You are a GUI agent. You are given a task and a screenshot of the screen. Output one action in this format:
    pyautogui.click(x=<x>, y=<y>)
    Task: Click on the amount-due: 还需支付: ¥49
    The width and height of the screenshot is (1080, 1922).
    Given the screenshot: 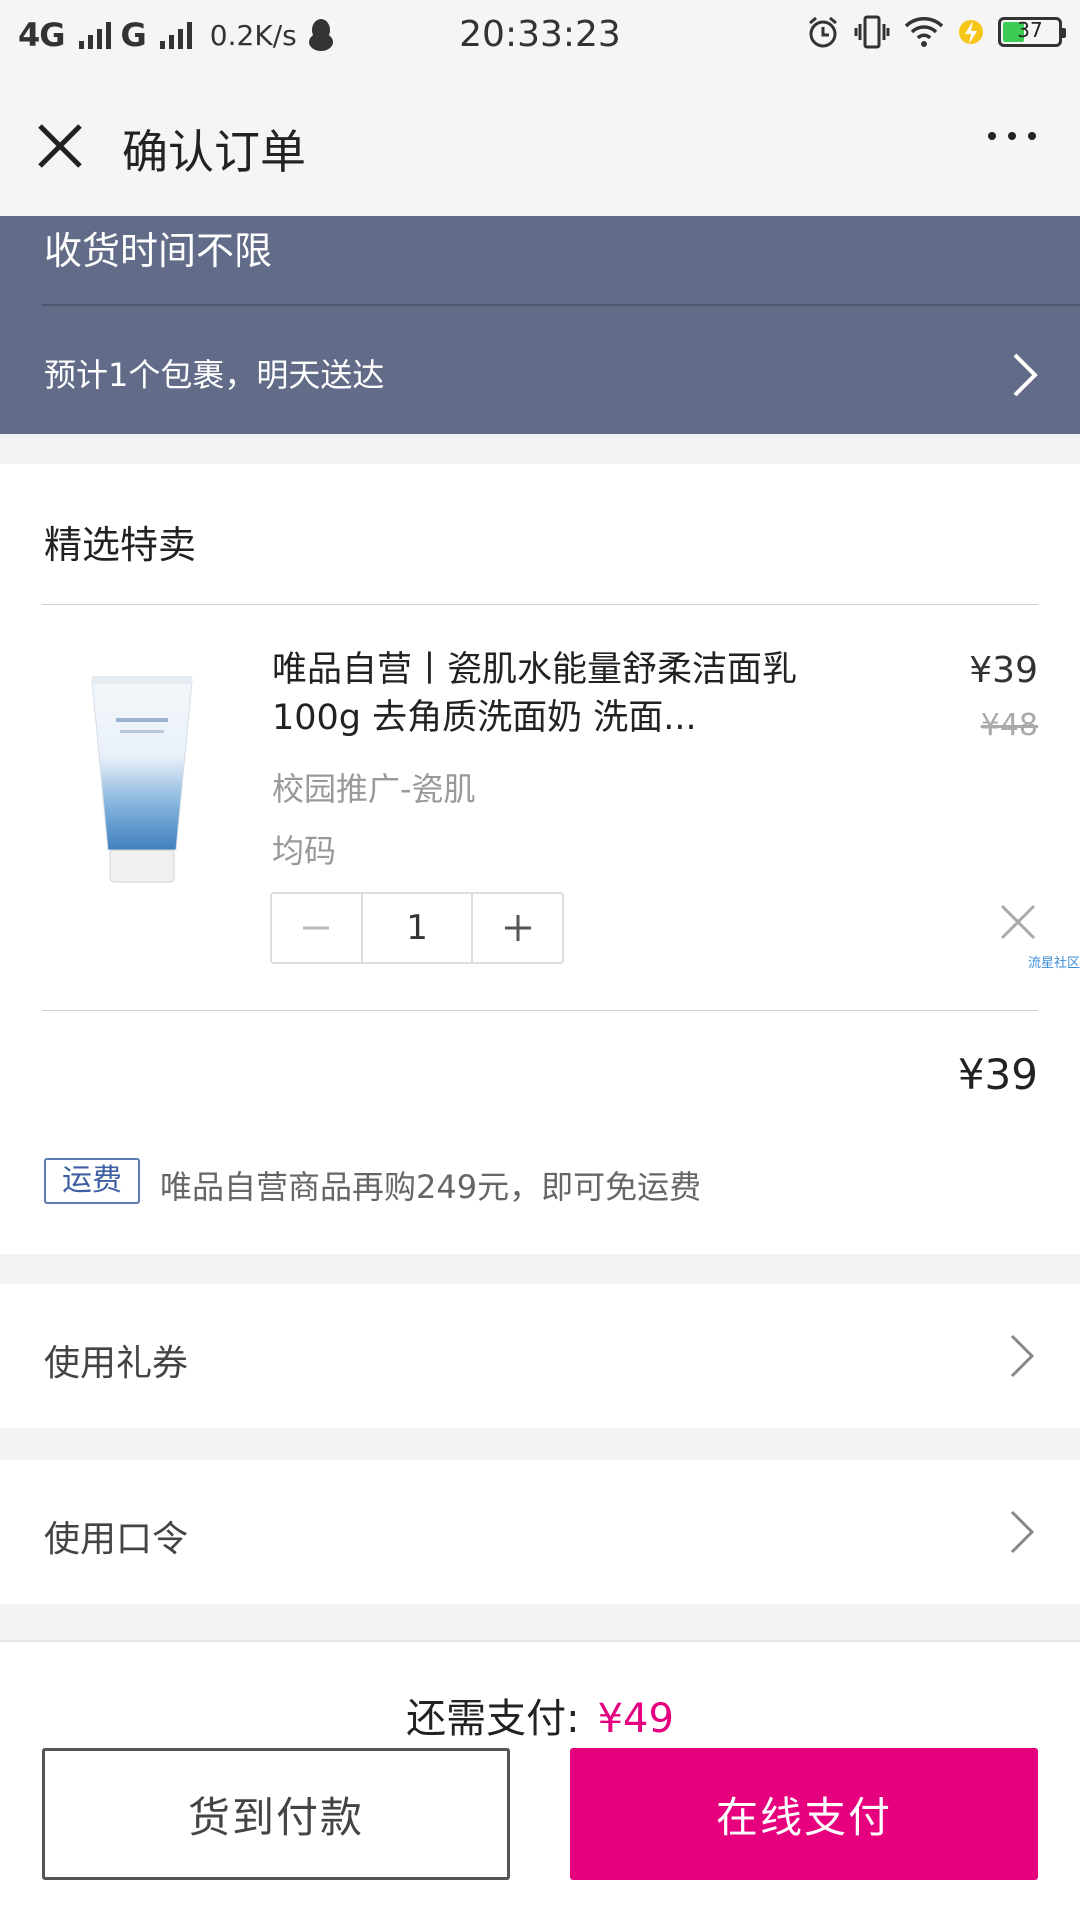 What is the action you would take?
    pyautogui.click(x=540, y=1715)
    